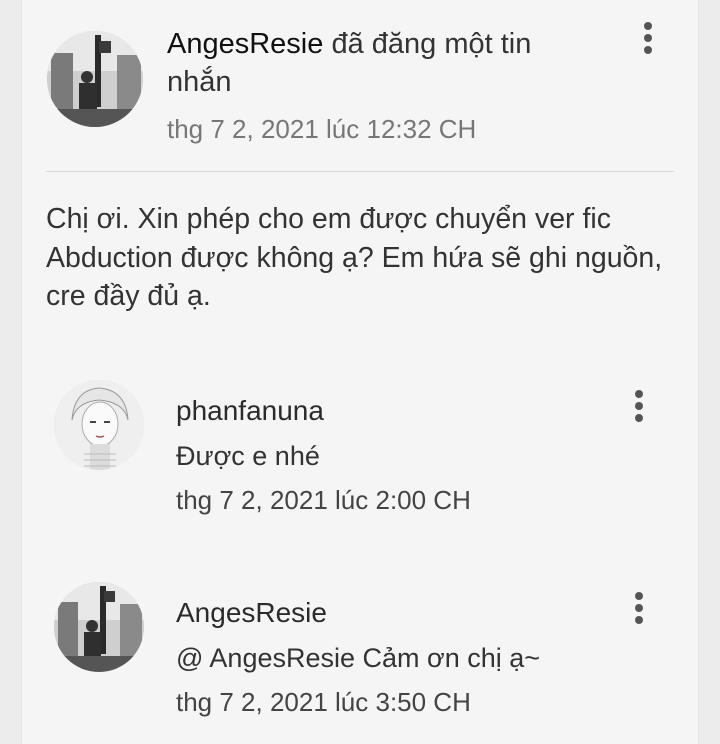  Describe the element at coordinates (358, 658) in the screenshot. I see `reply-text: @ AngesResie Cảm ơn chị ạ~` at that location.